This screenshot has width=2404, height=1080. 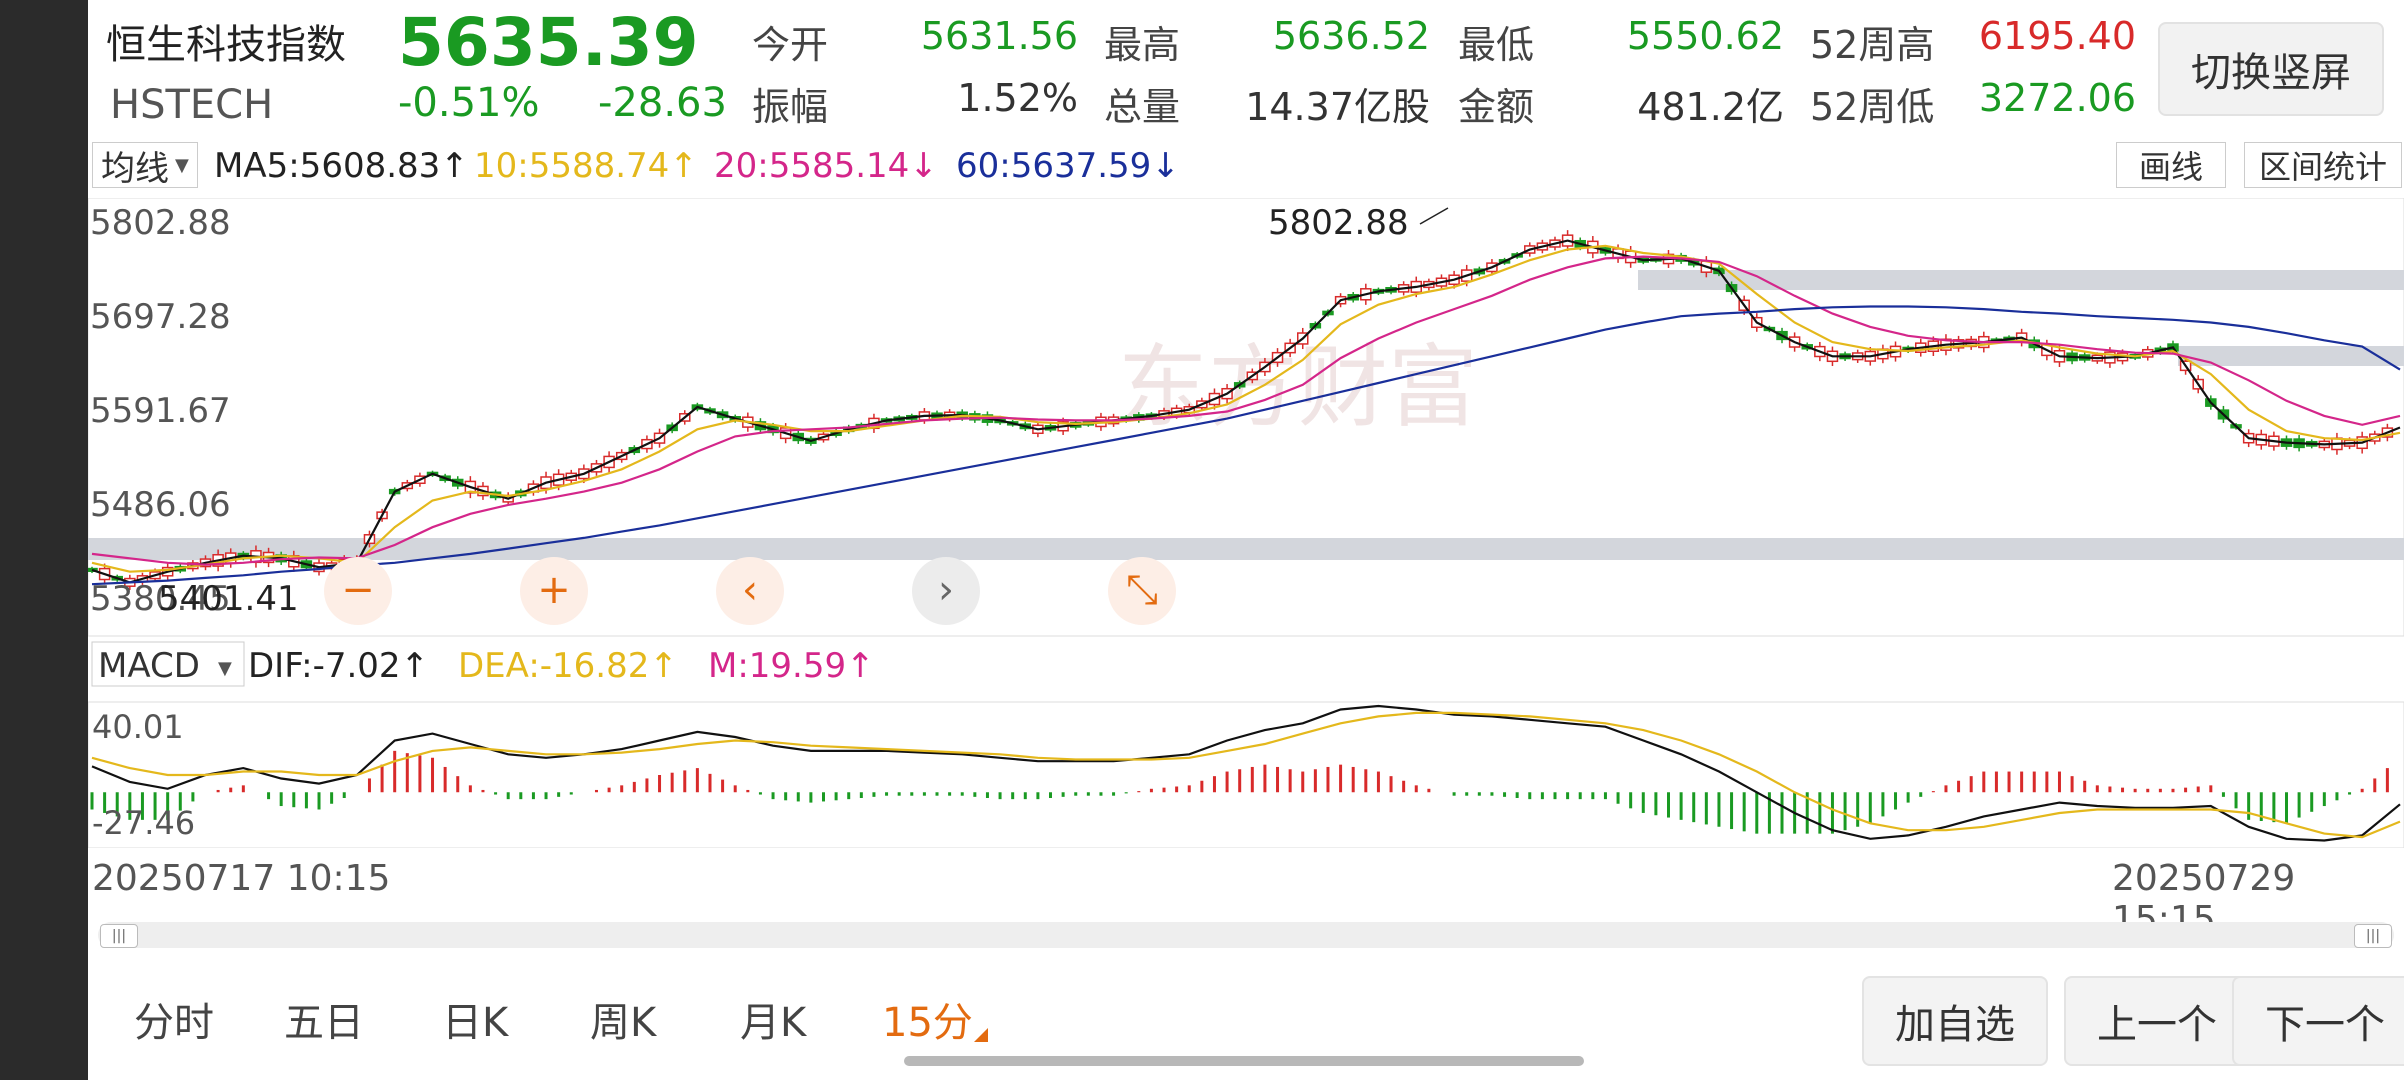 What do you see at coordinates (338, 666) in the screenshot?
I see `dif-value: DIF:-7.02↑` at bounding box center [338, 666].